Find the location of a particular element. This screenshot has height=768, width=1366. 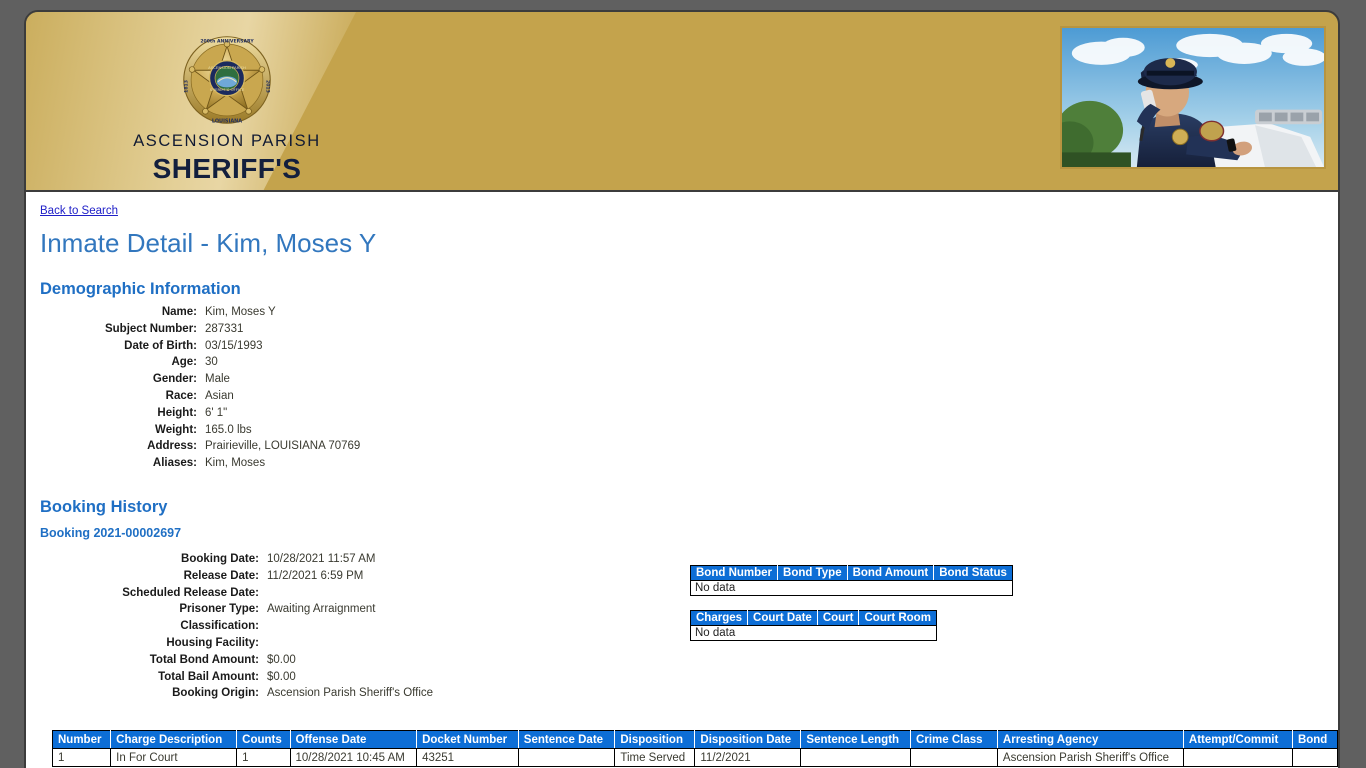

field-label: Booking Origin: is located at coordinates (215, 693).